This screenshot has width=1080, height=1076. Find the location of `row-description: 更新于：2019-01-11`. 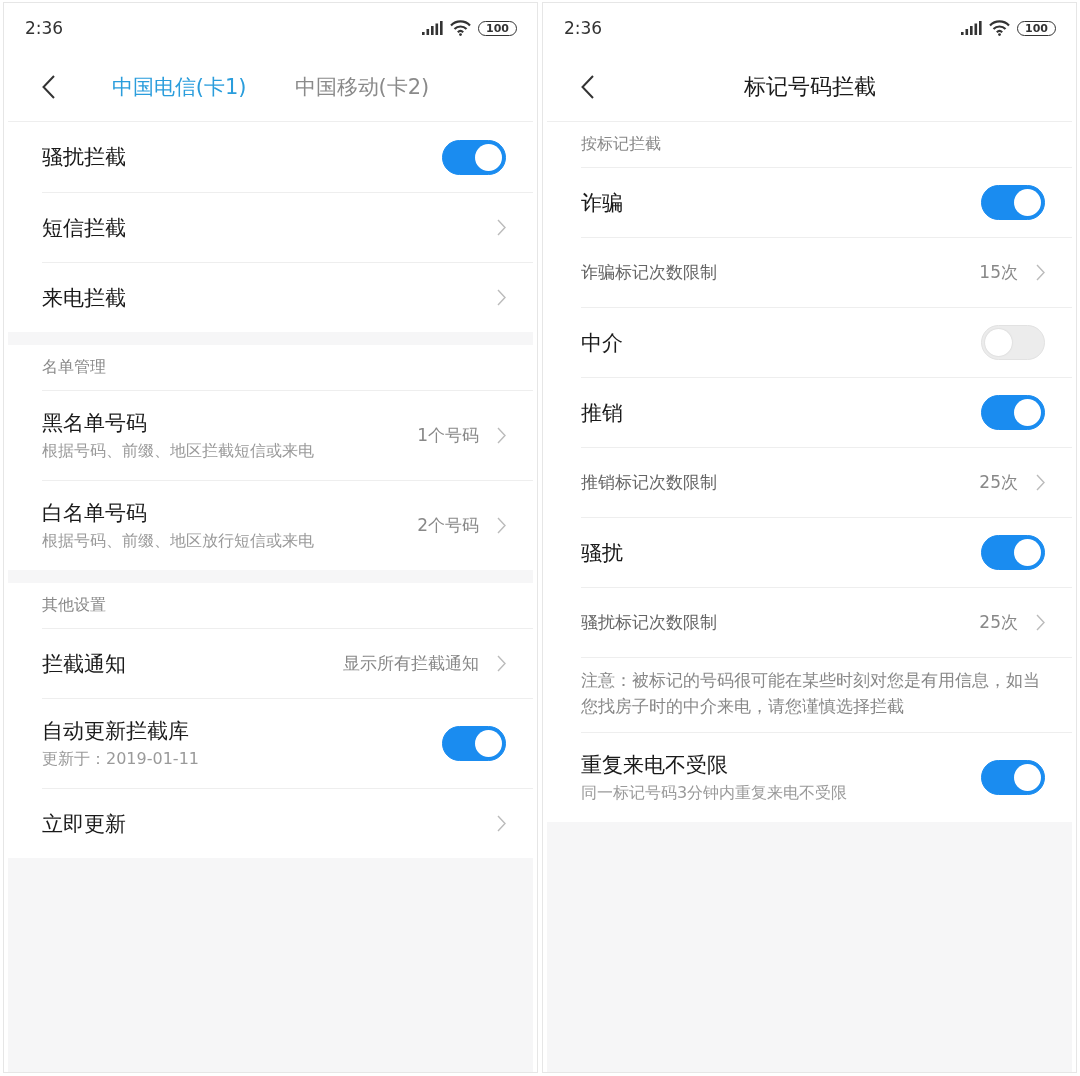

row-description: 更新于：2019-01-11 is located at coordinates (120, 759).